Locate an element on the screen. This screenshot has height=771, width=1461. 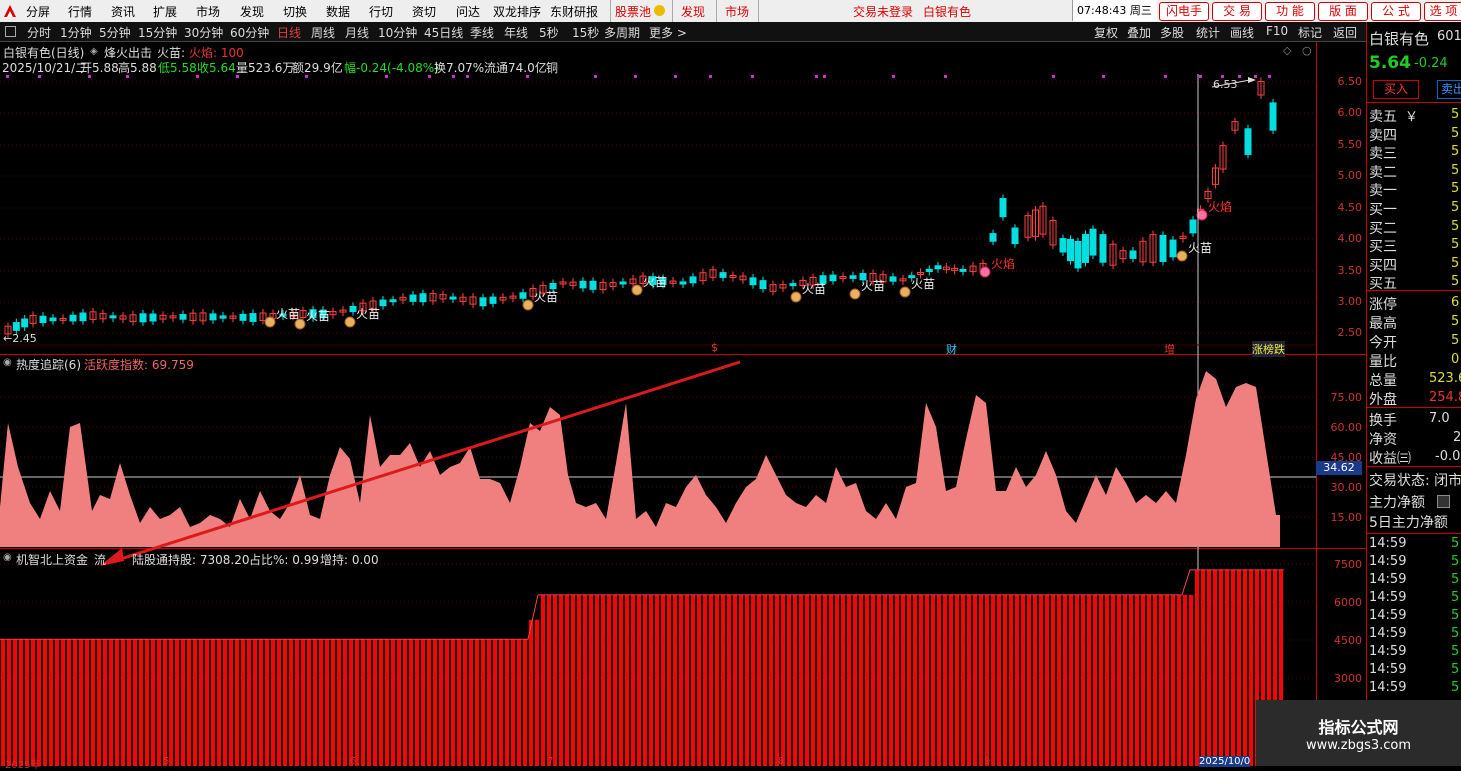
formula-button: 公 式 is located at coordinates (1396, 11).